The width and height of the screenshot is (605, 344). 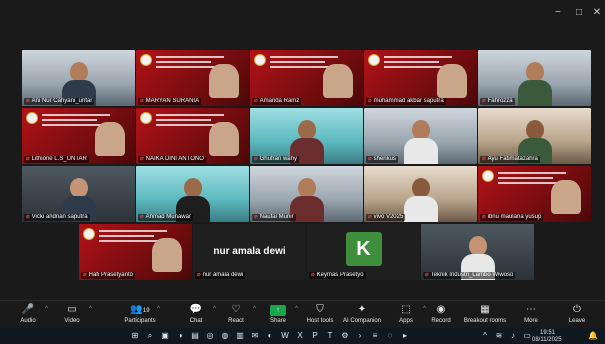 I want to click on notification-icon: 🔔, so click(x=593, y=336).